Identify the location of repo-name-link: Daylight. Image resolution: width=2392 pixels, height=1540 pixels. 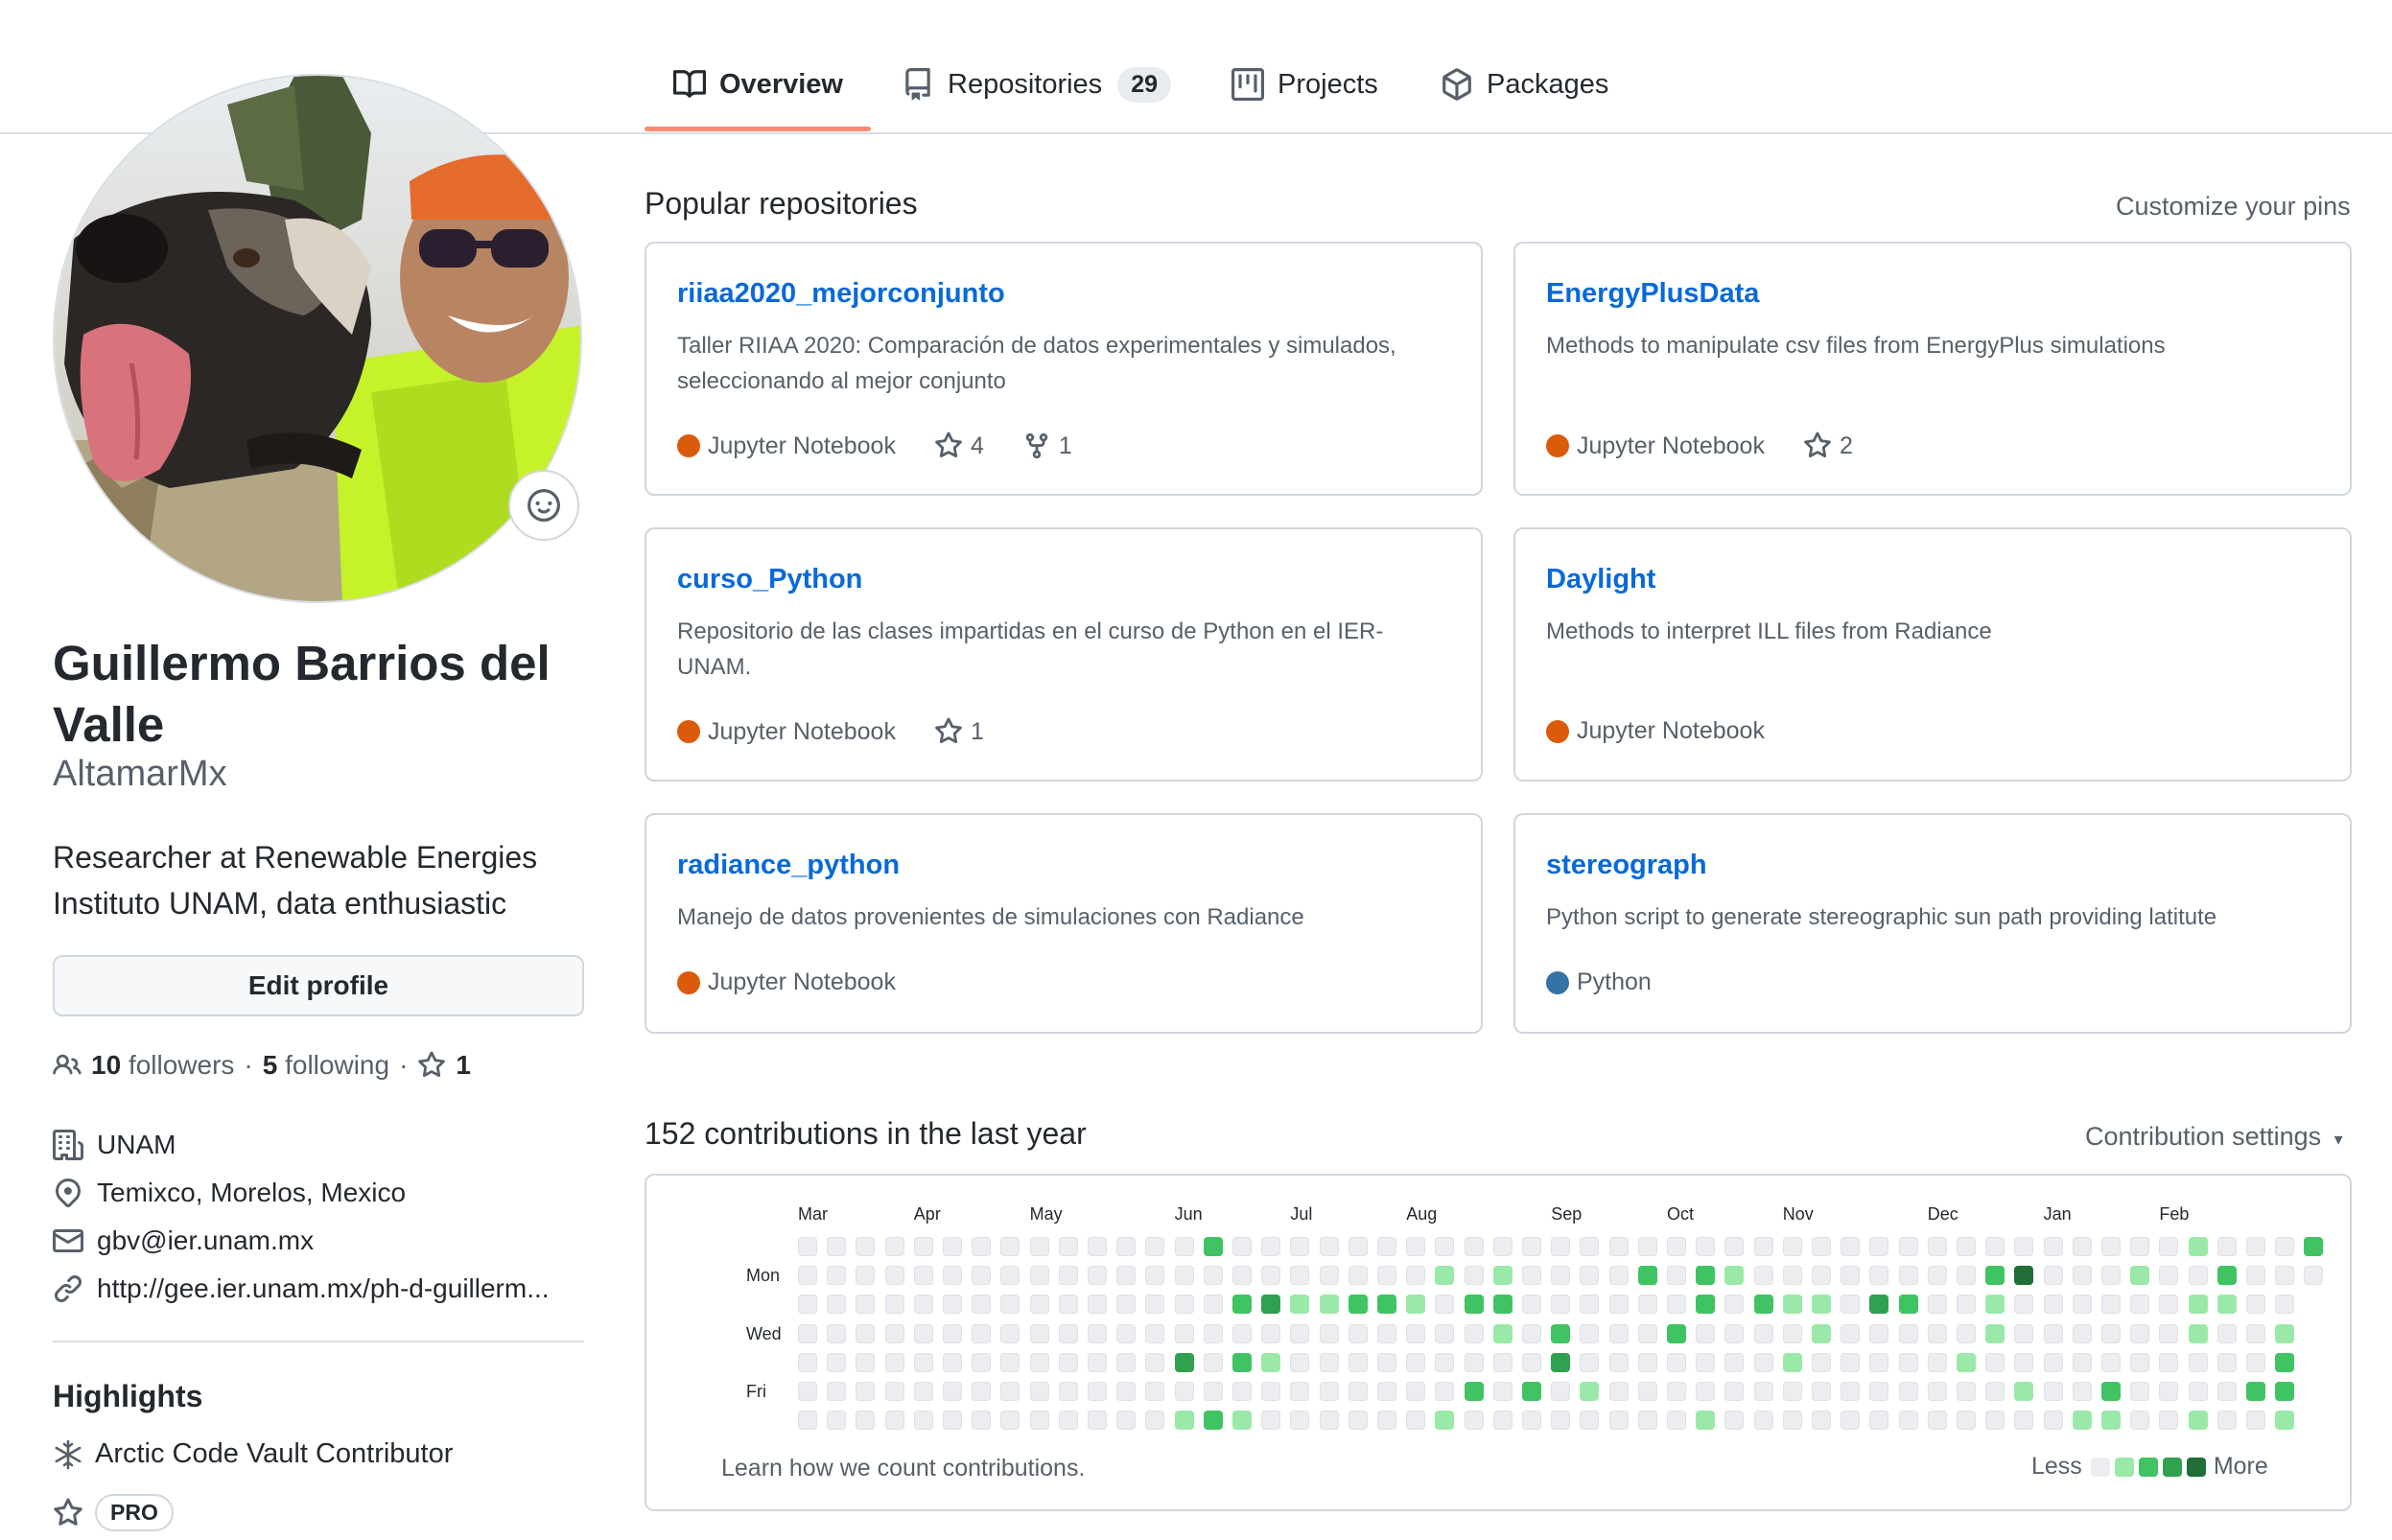
(1600, 579).